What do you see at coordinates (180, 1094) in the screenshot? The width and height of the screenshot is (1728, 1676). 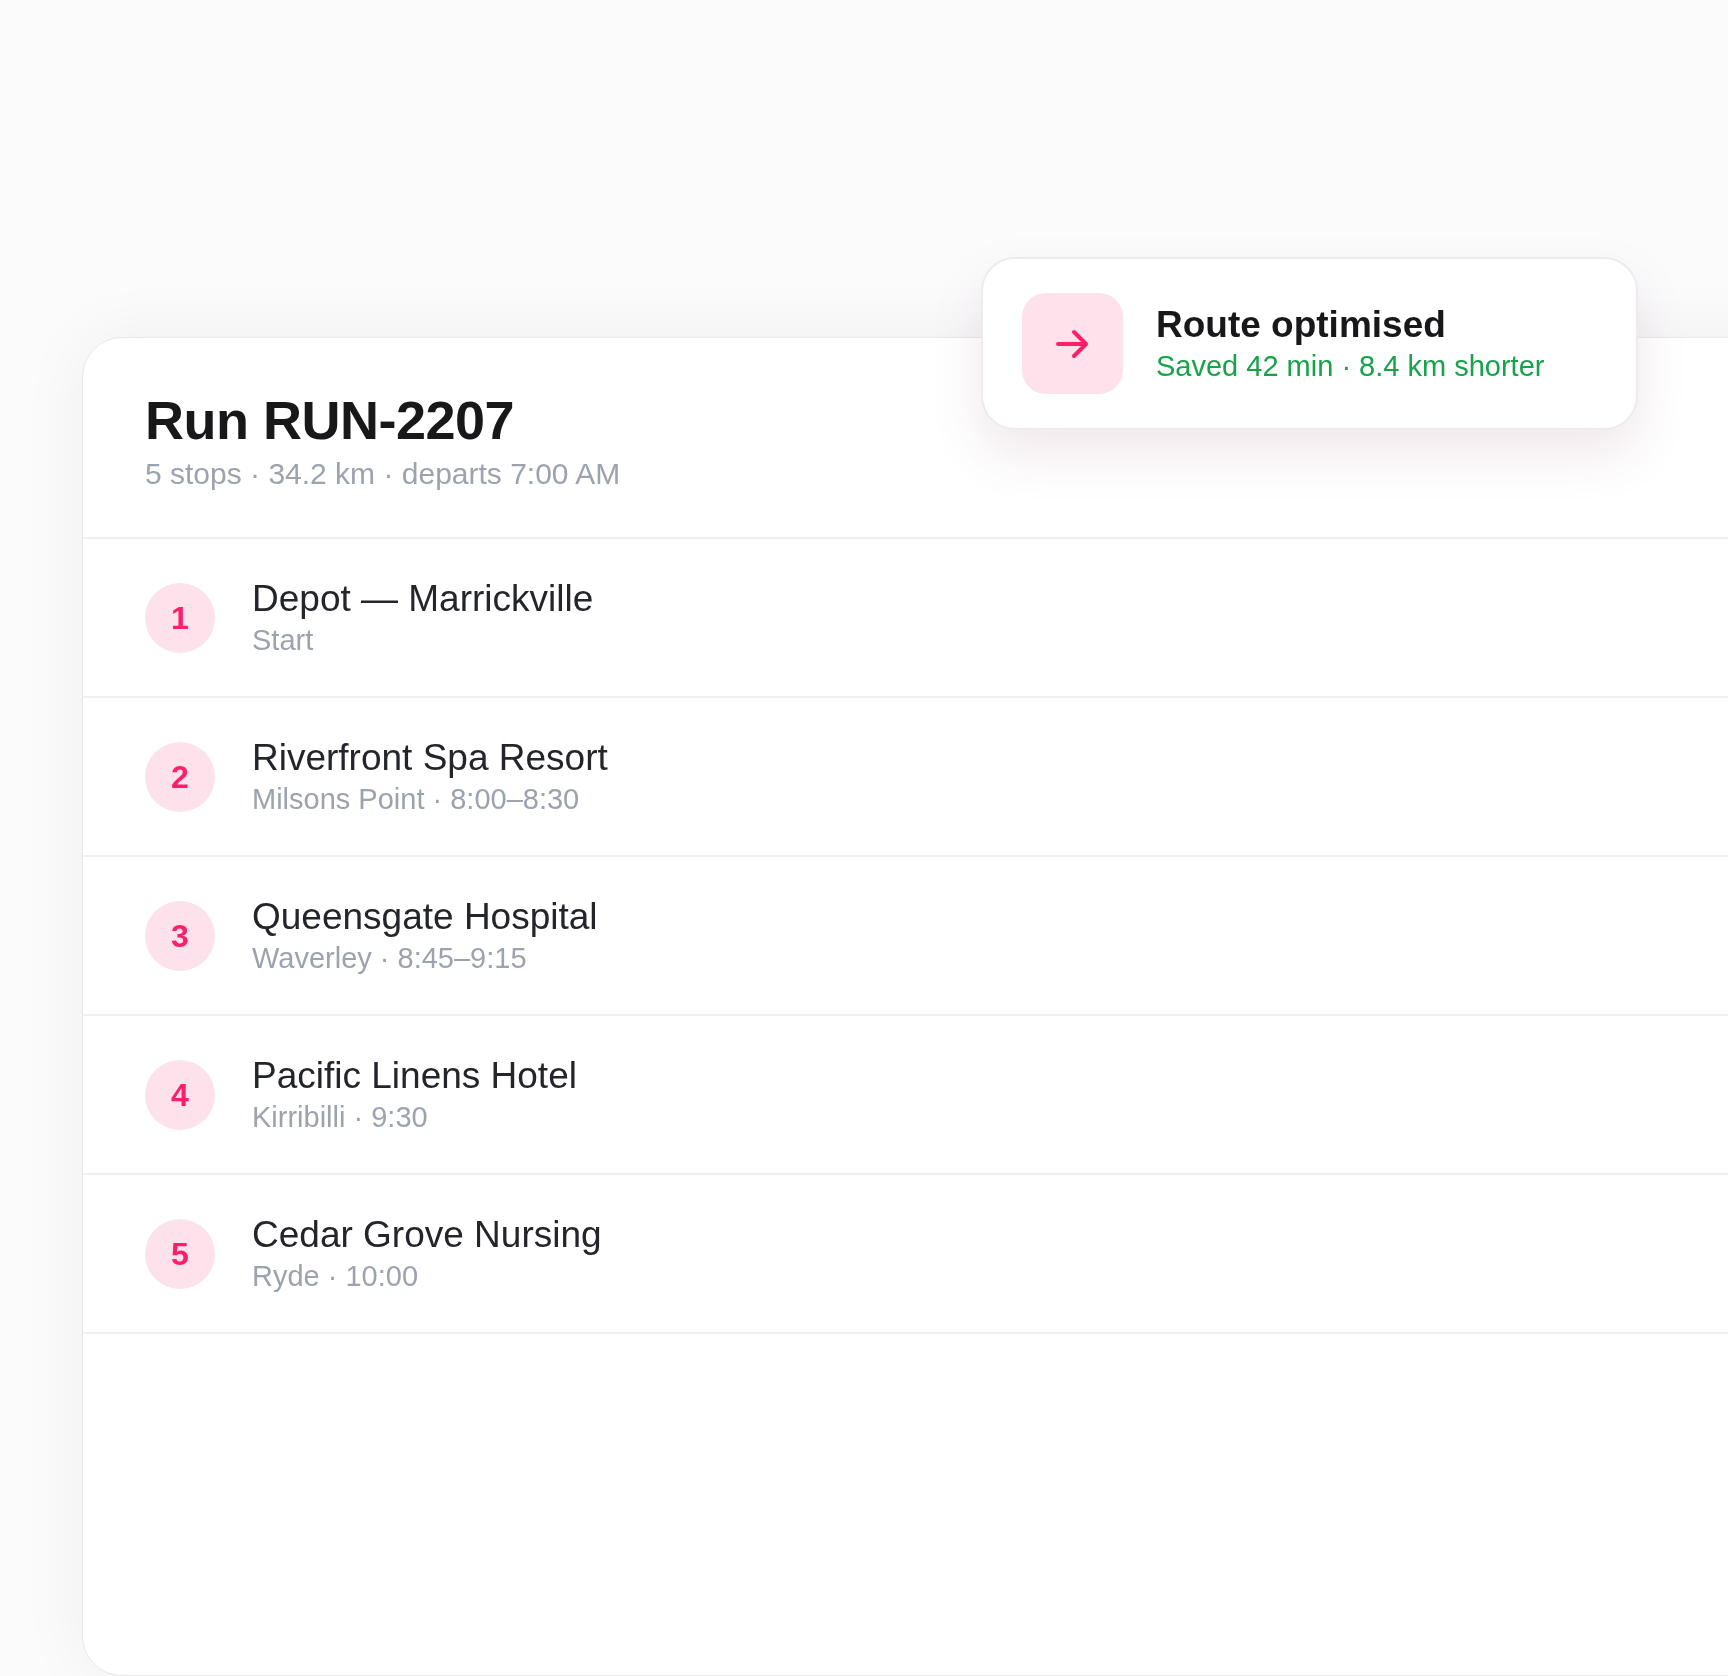 I see `stop-number: 4` at bounding box center [180, 1094].